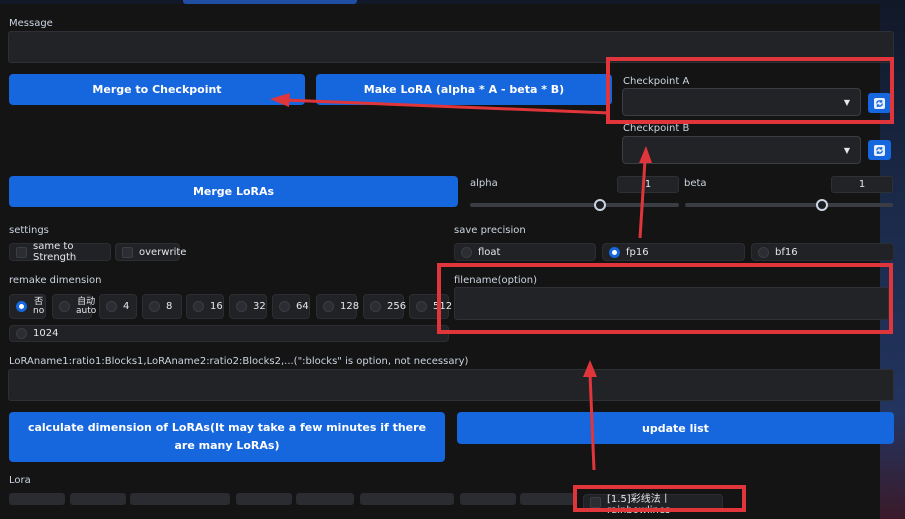 The width and height of the screenshot is (905, 519). I want to click on arrow-to-filename, so click(592, 422).